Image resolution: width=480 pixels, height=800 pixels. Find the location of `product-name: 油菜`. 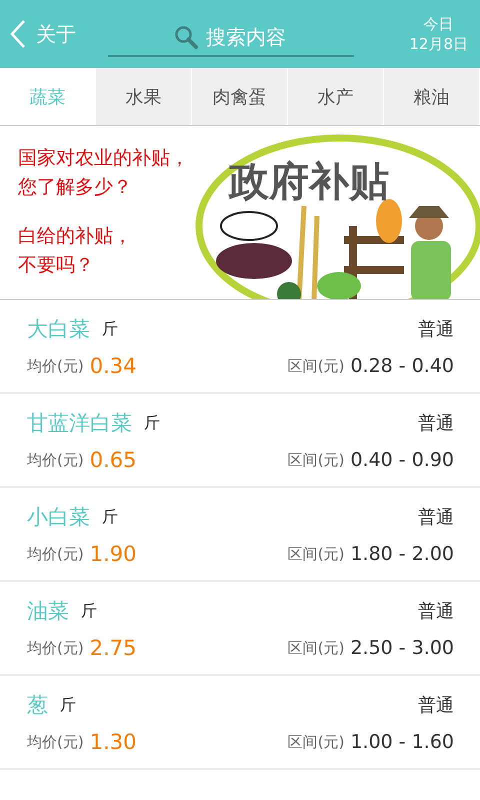

product-name: 油菜 is located at coordinates (48, 611).